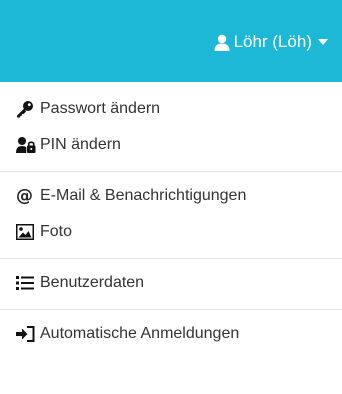  What do you see at coordinates (92, 282) in the screenshot?
I see `user-data-label: Benutzerdaten` at bounding box center [92, 282].